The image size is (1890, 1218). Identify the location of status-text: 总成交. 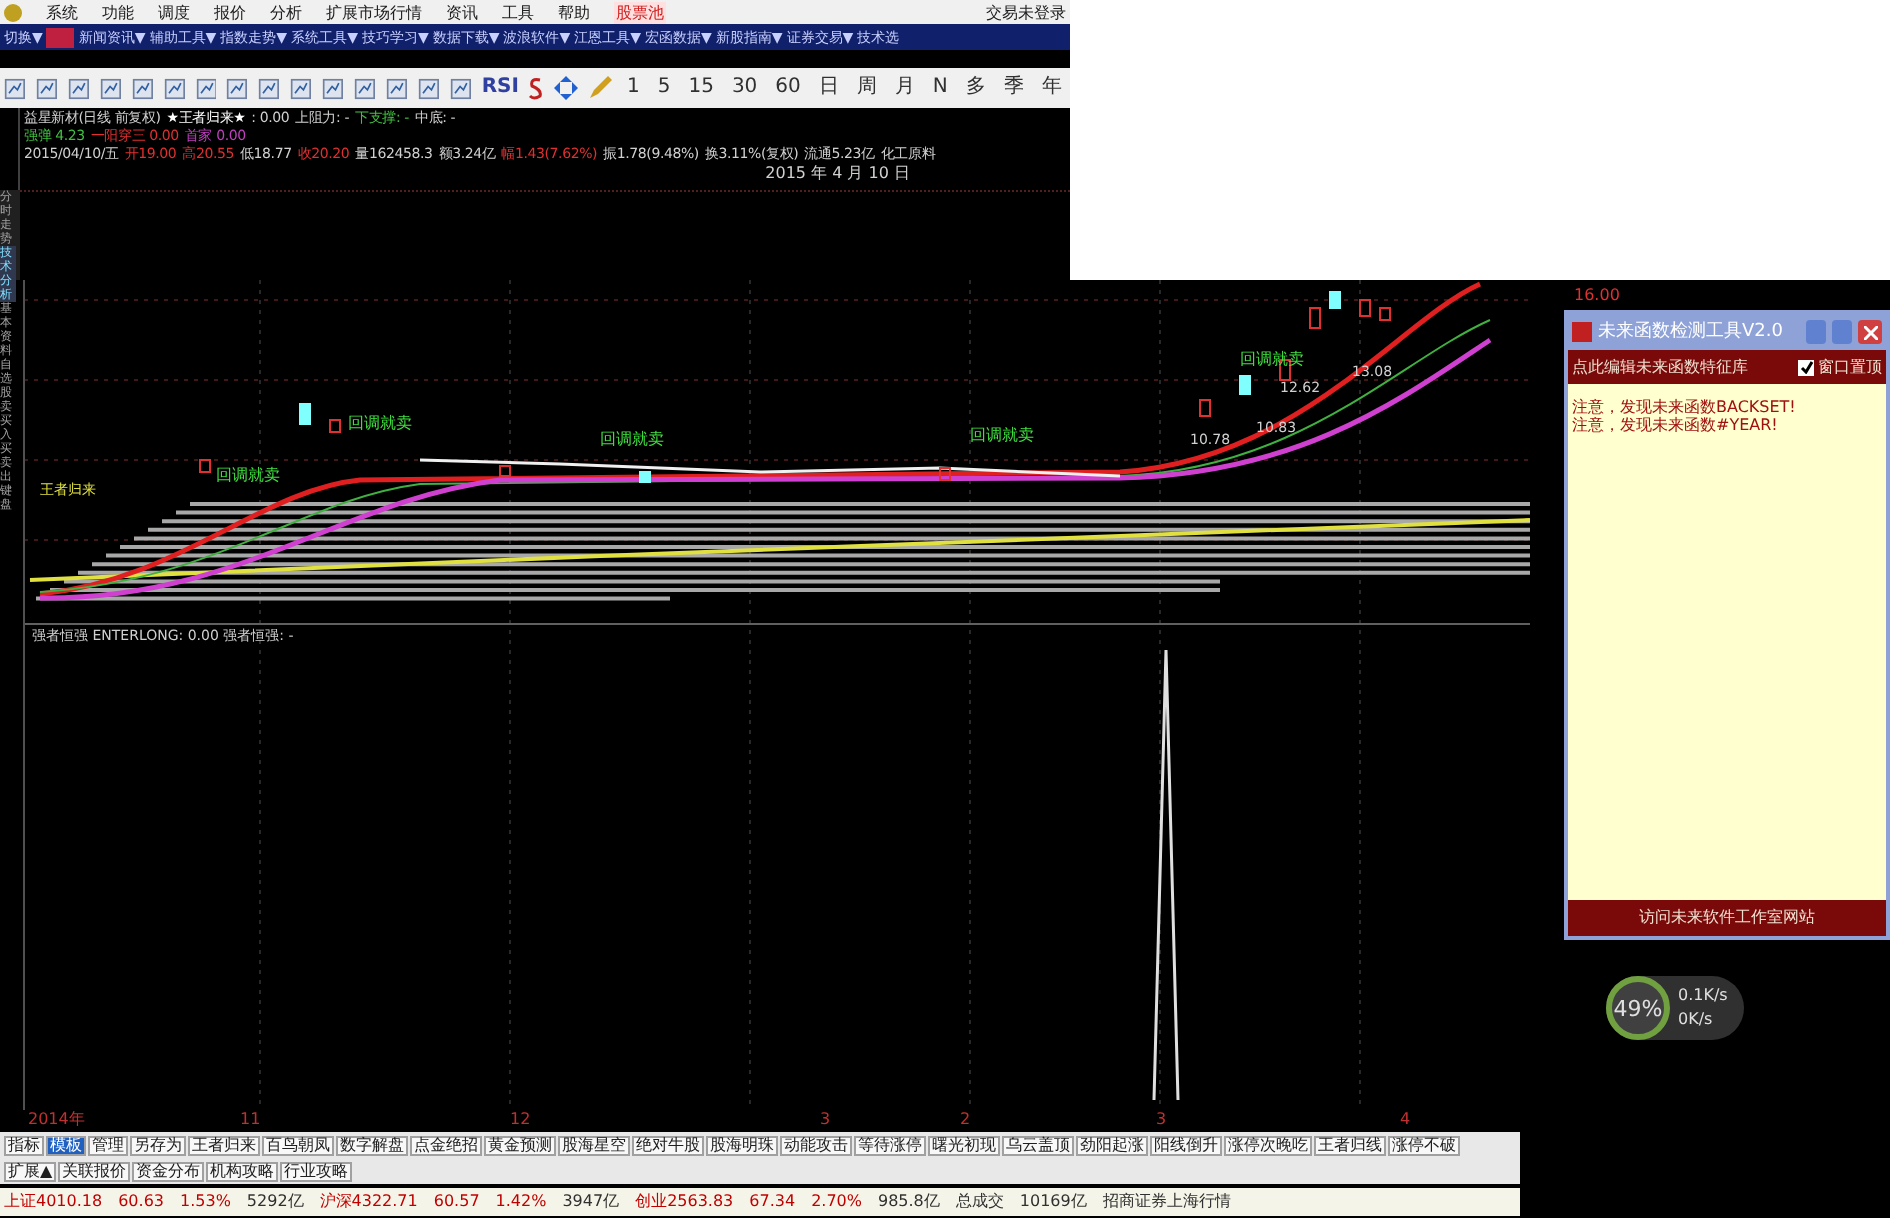
(979, 1202).